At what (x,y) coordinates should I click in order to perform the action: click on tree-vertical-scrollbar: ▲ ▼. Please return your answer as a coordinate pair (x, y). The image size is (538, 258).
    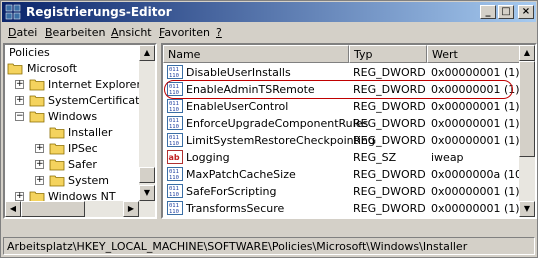
    Looking at the image, I should click on (147, 123).